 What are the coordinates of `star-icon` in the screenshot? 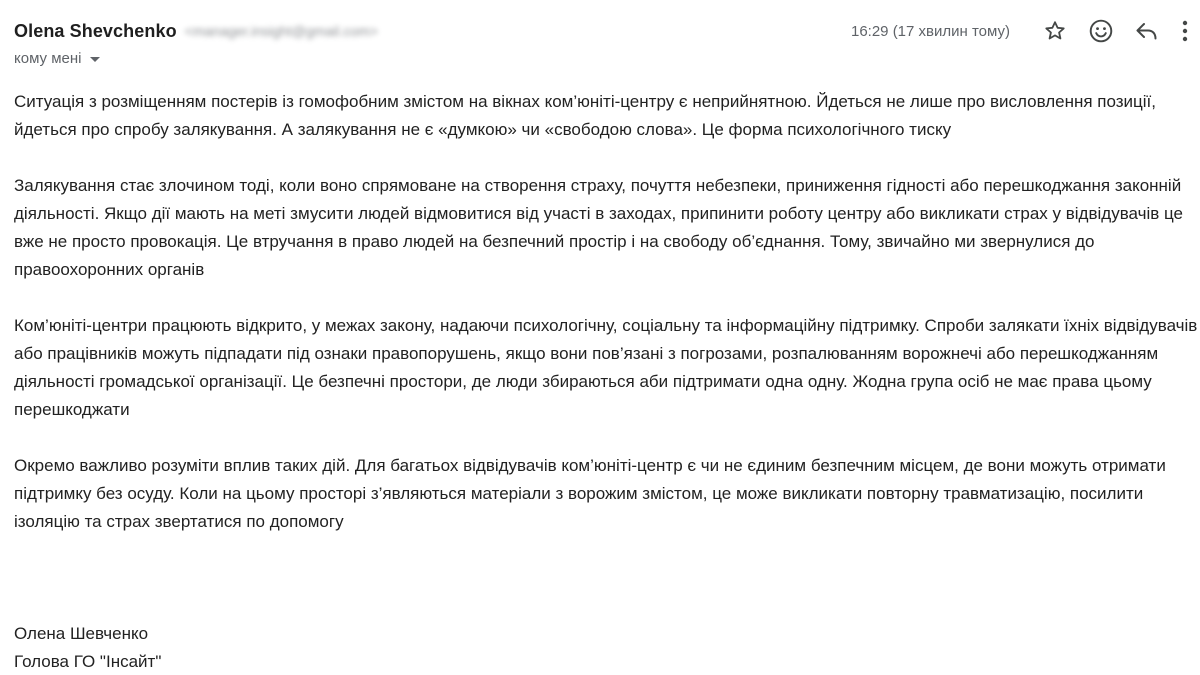 It's located at (1055, 30).